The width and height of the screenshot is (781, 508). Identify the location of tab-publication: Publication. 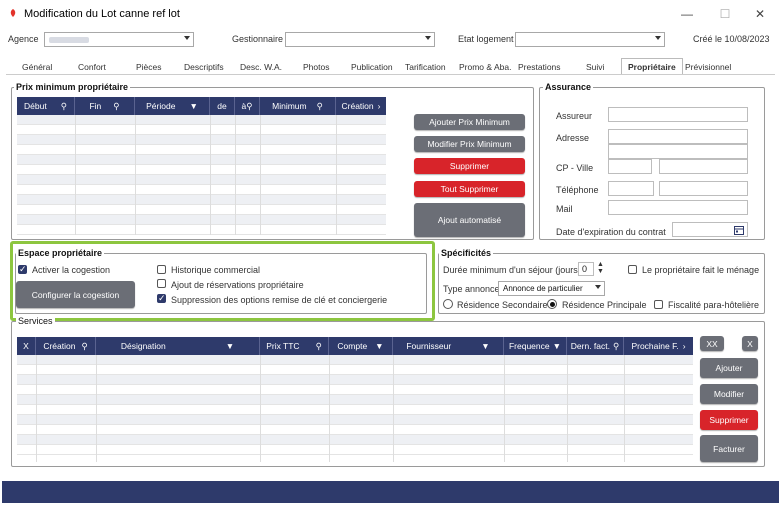
(372, 67).